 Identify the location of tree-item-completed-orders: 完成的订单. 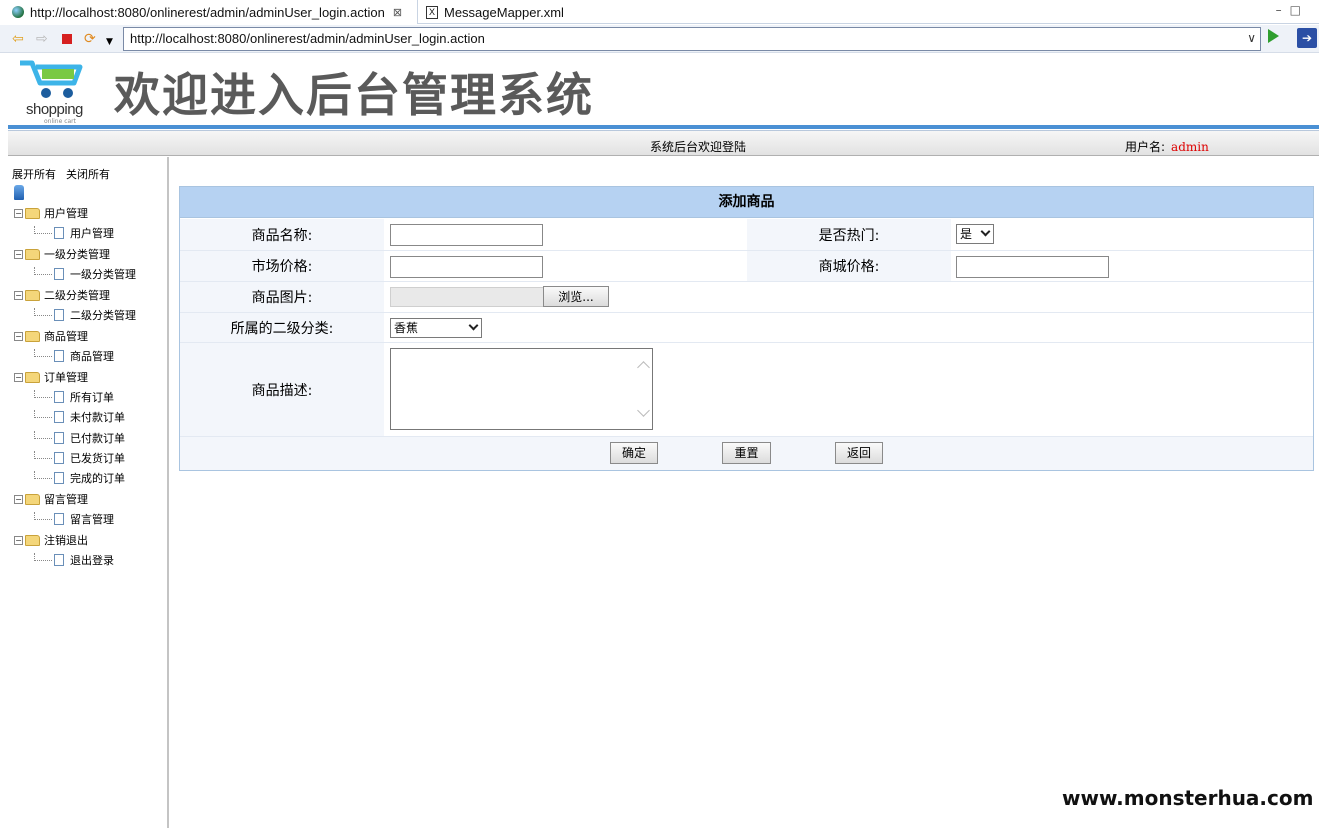
(79, 478).